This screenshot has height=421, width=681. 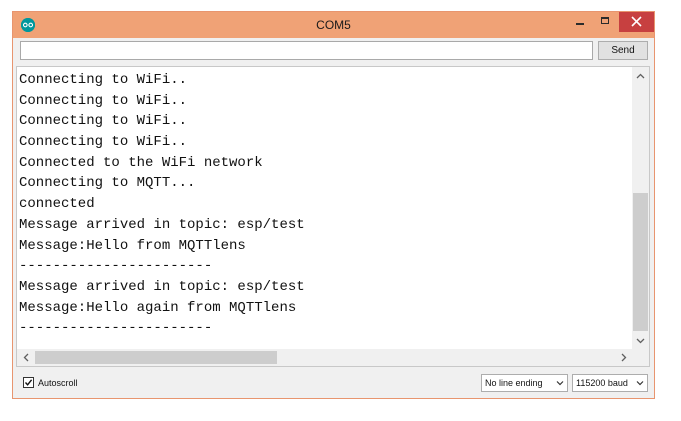 I want to click on baud-rate-select: 115200 baud, so click(x=610, y=383).